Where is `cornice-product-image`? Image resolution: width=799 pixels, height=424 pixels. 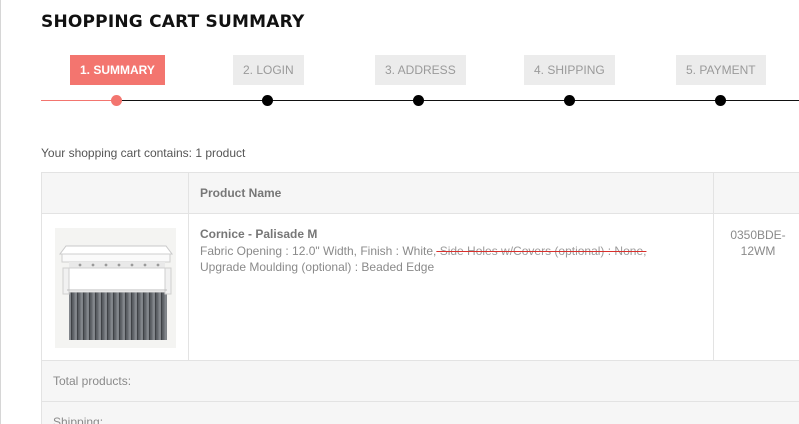
cornice-product-image is located at coordinates (115, 288).